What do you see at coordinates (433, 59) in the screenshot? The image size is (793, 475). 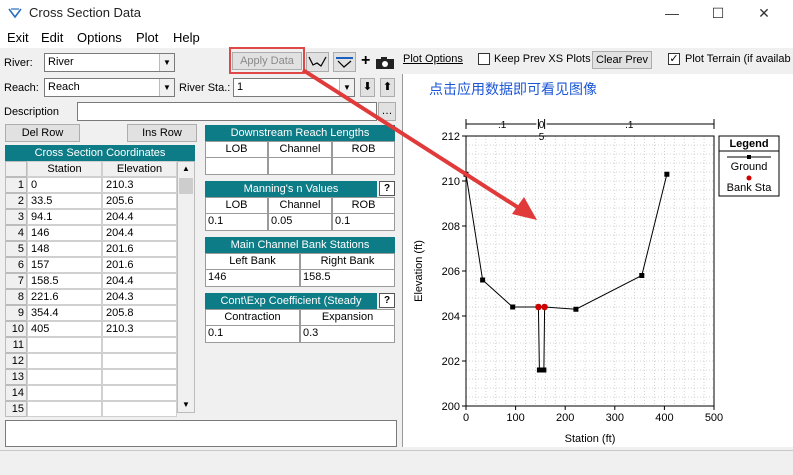 I see `plot-options-link: Plot Options` at bounding box center [433, 59].